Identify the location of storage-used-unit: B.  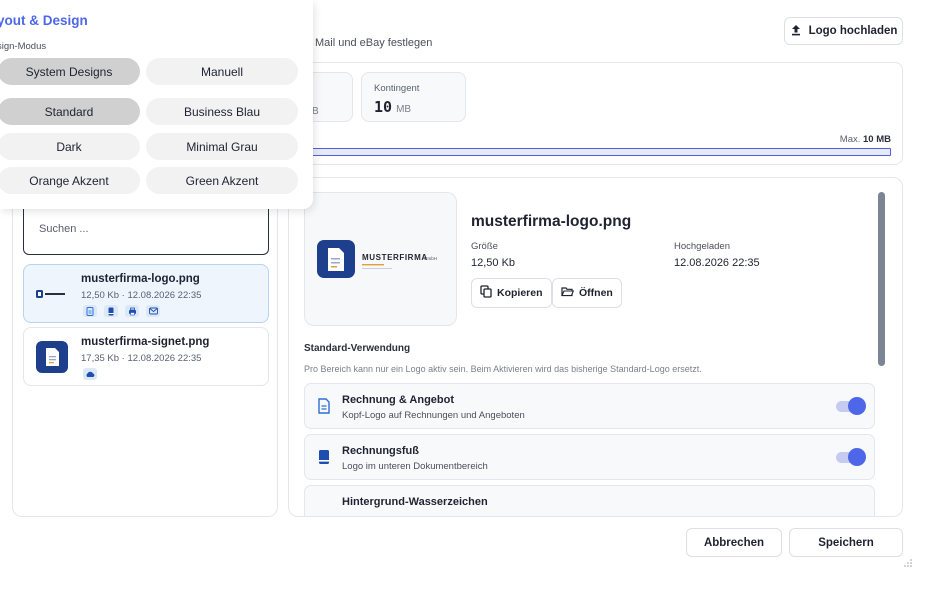
(315, 111).